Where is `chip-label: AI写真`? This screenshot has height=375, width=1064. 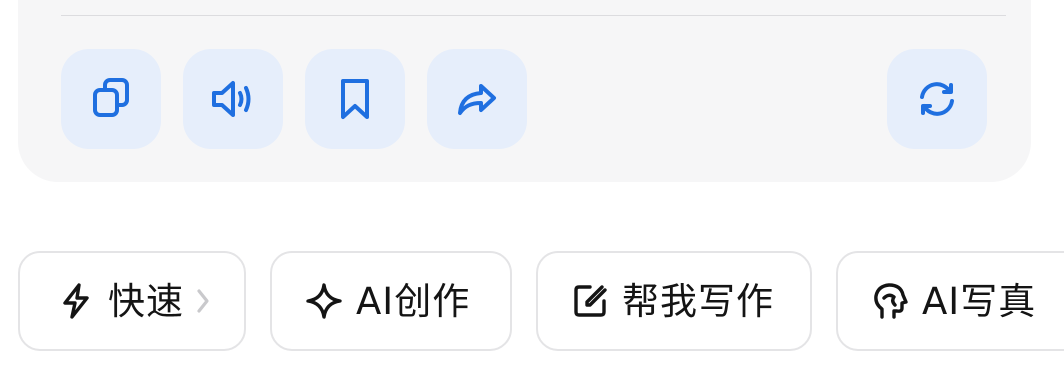
chip-label: AI写真 is located at coordinates (979, 301).